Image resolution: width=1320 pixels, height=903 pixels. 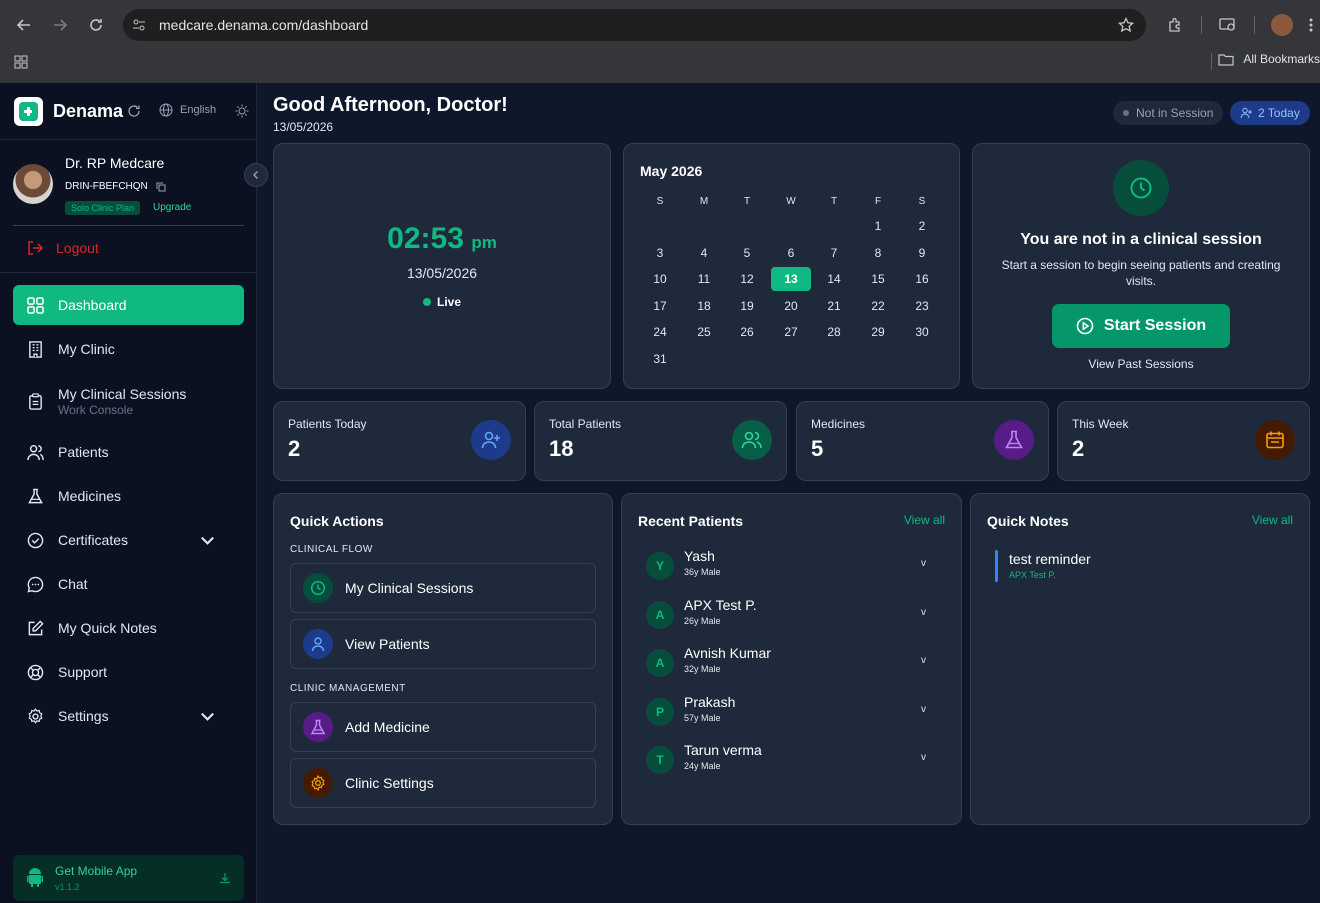 What do you see at coordinates (1141, 364) in the screenshot?
I see `view-past-sessions-link: View Past Sessions` at bounding box center [1141, 364].